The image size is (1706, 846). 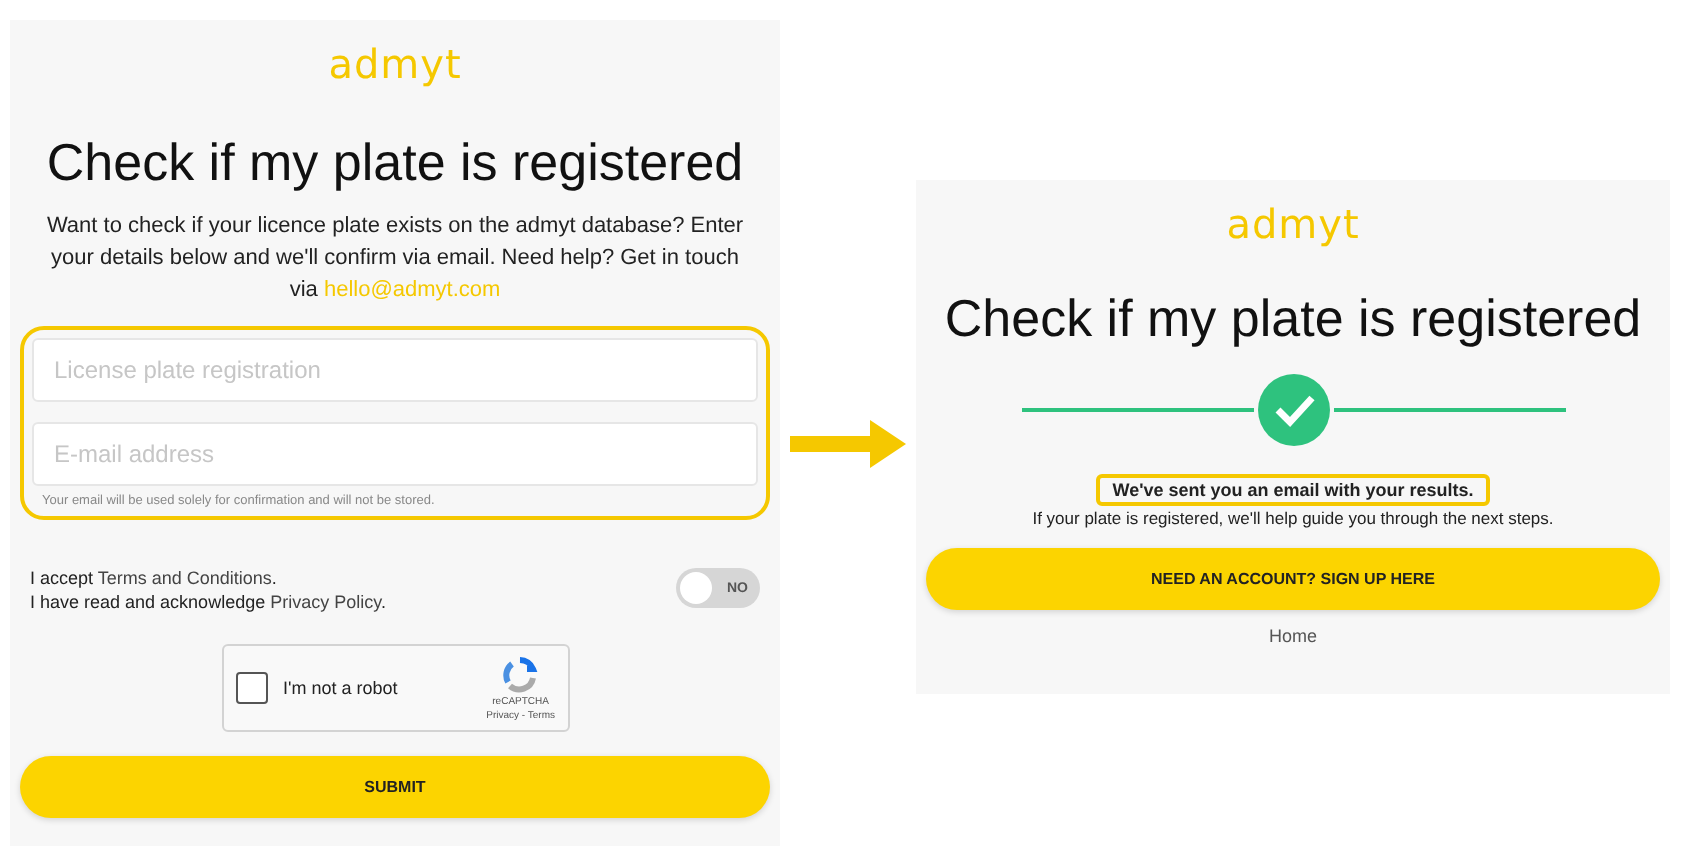 What do you see at coordinates (395, 787) in the screenshot?
I see `submit-button: SUBMIT` at bounding box center [395, 787].